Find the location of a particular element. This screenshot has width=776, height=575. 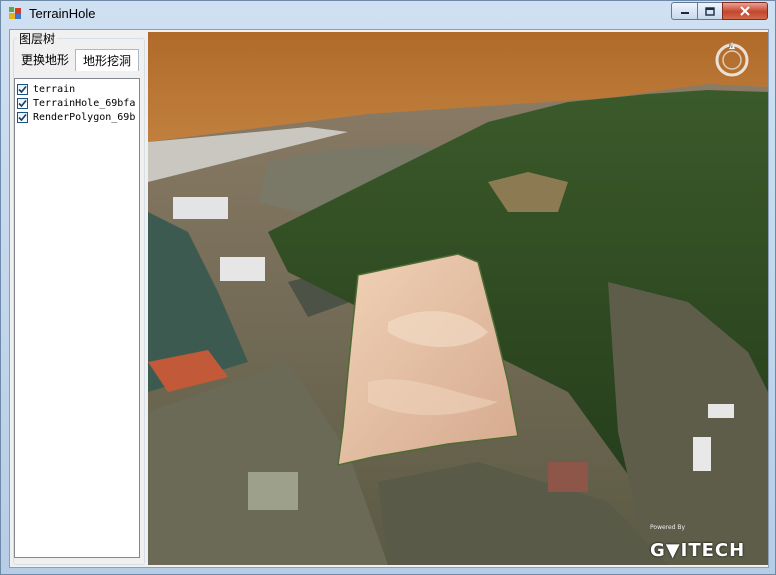

title-bar: TerrainHole is located at coordinates (388, 14).